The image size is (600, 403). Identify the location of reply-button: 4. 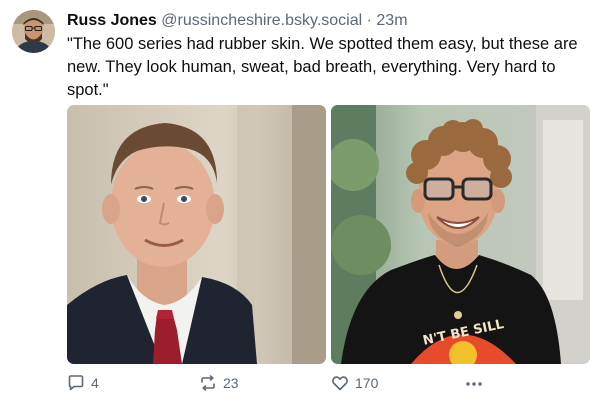
(83, 383).